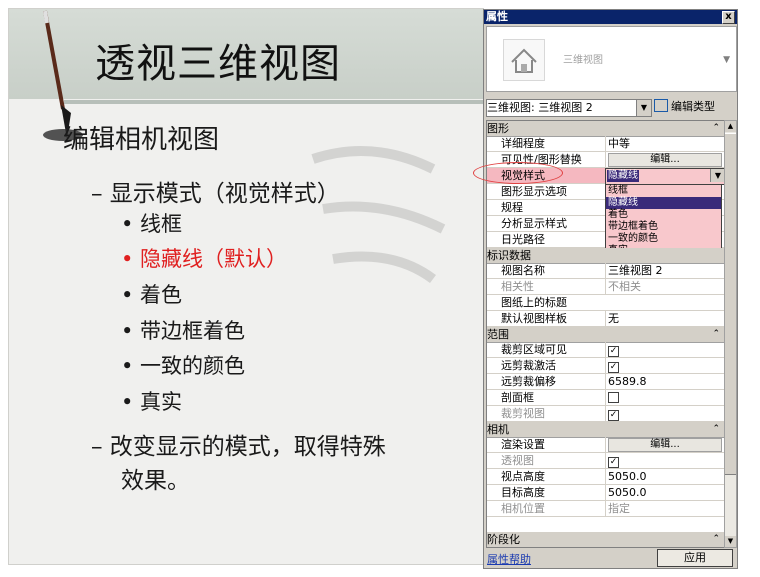  Describe the element at coordinates (663, 203) in the screenshot. I see `option-hidden-line: 隐藏线` at that location.